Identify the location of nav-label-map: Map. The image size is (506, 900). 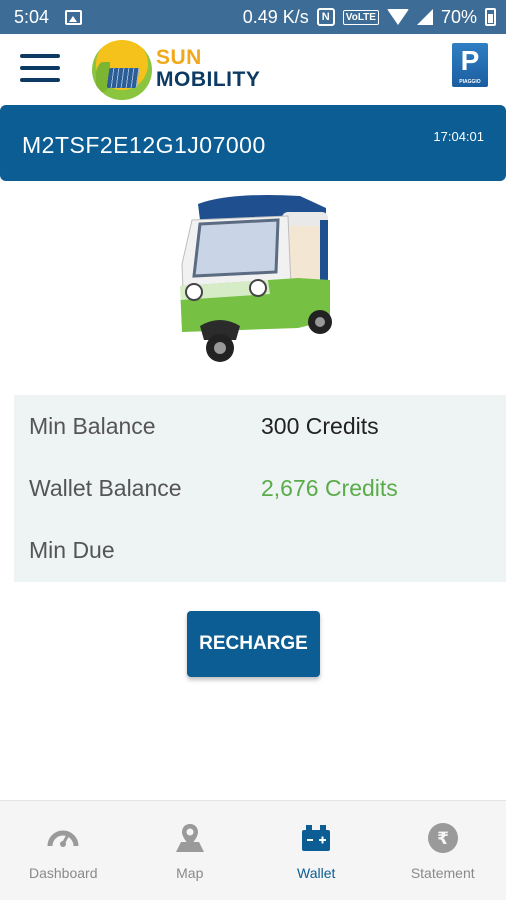
(190, 873).